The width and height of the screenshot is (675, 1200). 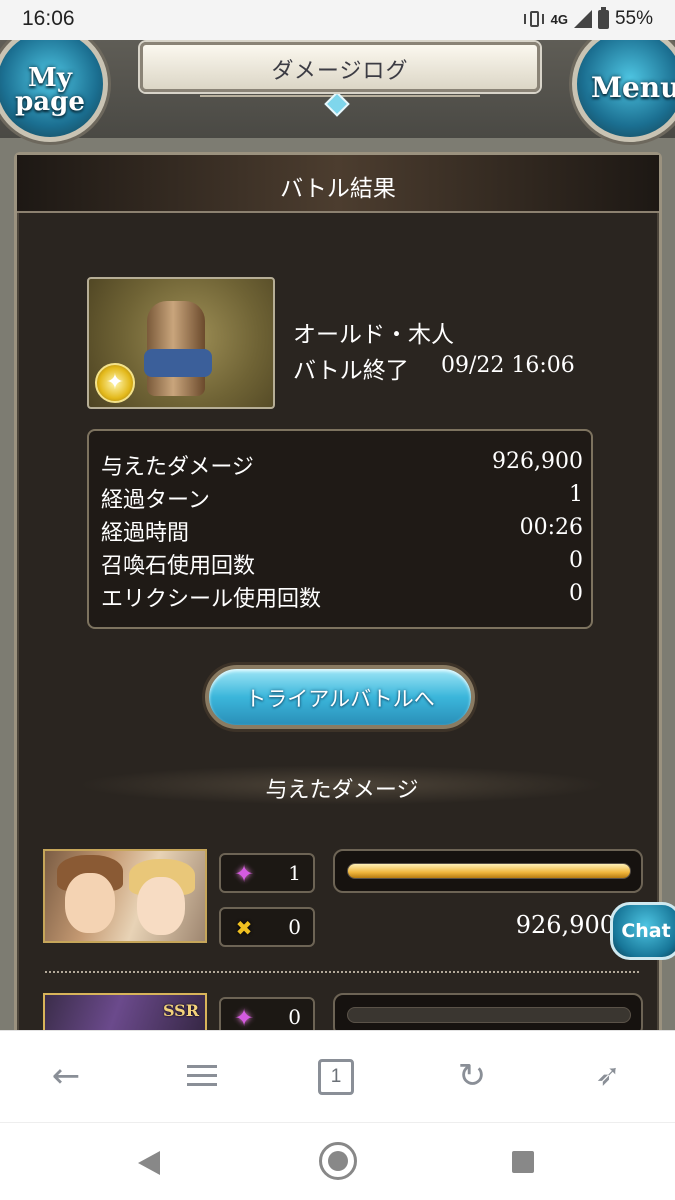 What do you see at coordinates (342, 790) in the screenshot?
I see `damage-section-title: 与えたダメージ` at bounding box center [342, 790].